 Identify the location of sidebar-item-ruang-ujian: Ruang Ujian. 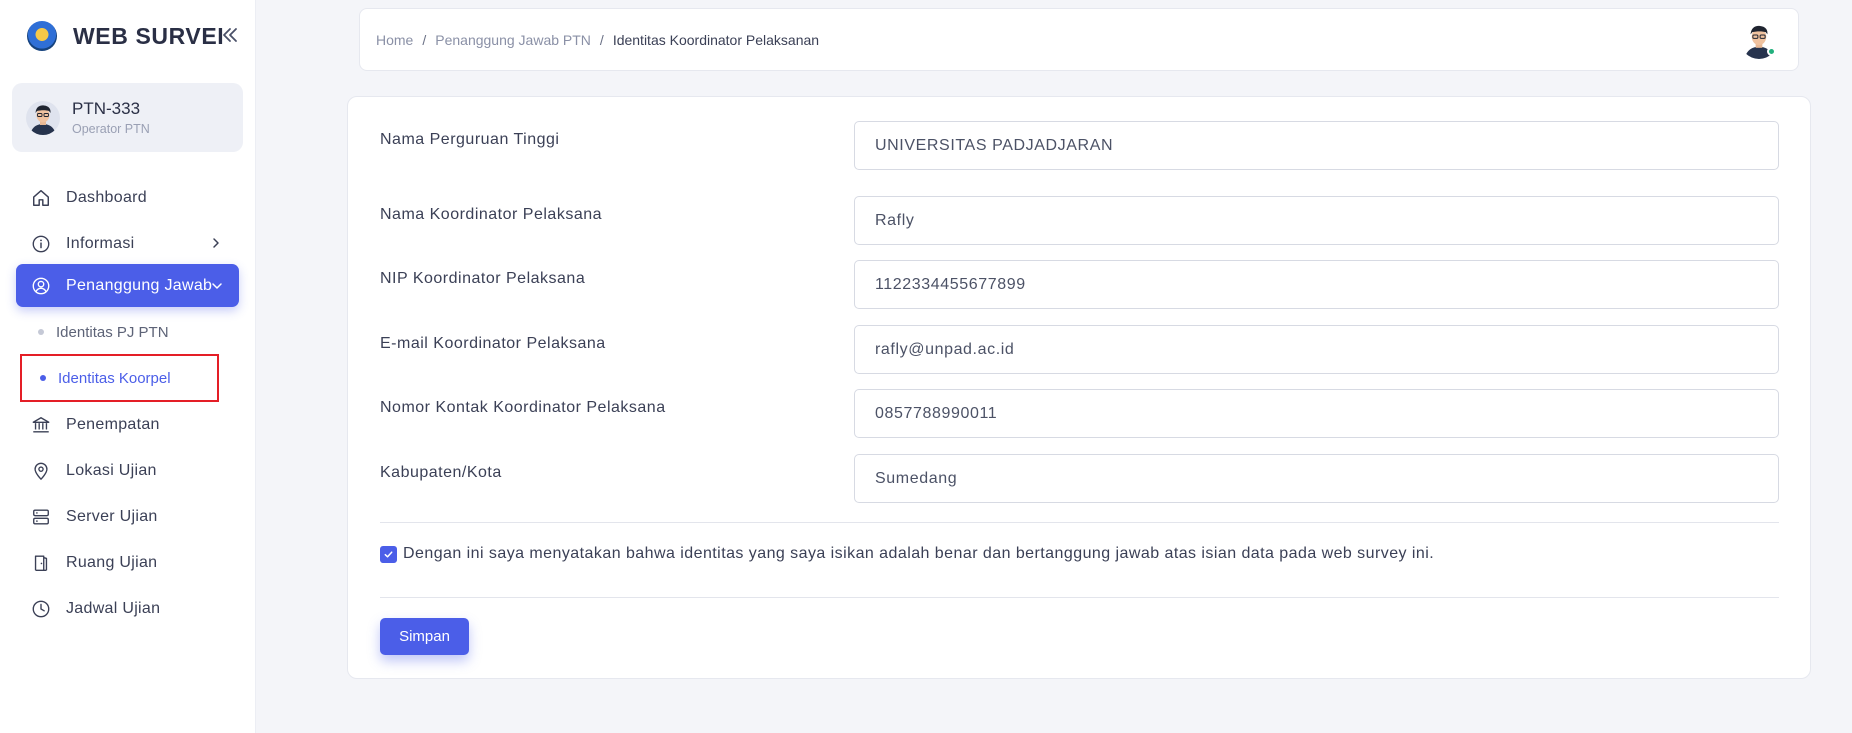
(127, 563).